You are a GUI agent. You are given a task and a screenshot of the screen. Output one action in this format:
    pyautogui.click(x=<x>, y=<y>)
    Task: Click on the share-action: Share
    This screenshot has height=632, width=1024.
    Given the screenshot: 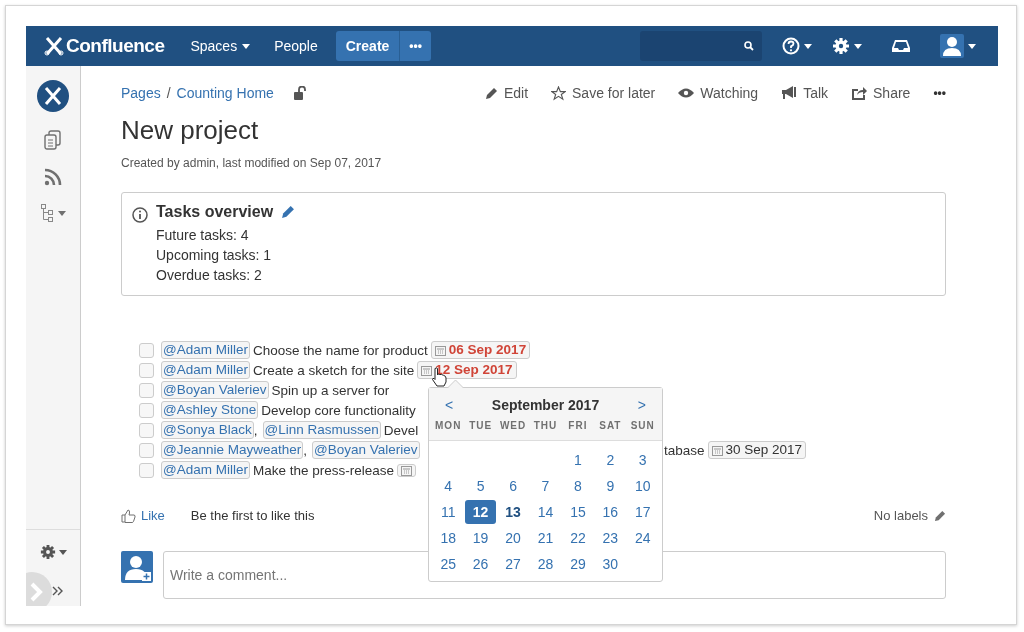 What is the action you would take?
    pyautogui.click(x=881, y=93)
    